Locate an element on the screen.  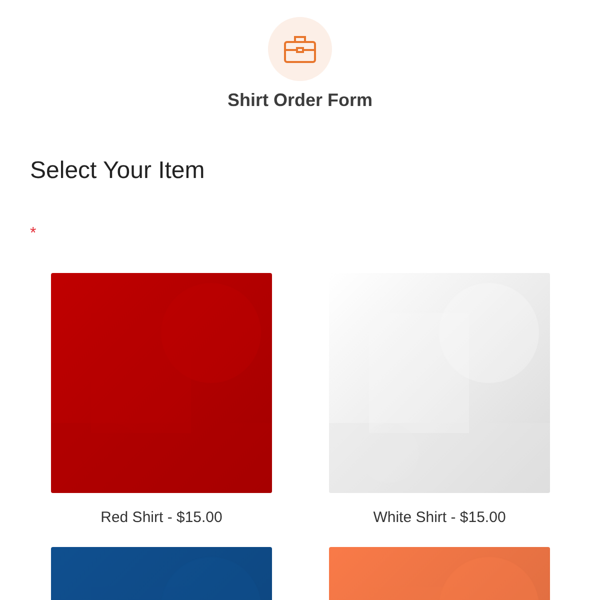
required-mark: * is located at coordinates (33, 234).